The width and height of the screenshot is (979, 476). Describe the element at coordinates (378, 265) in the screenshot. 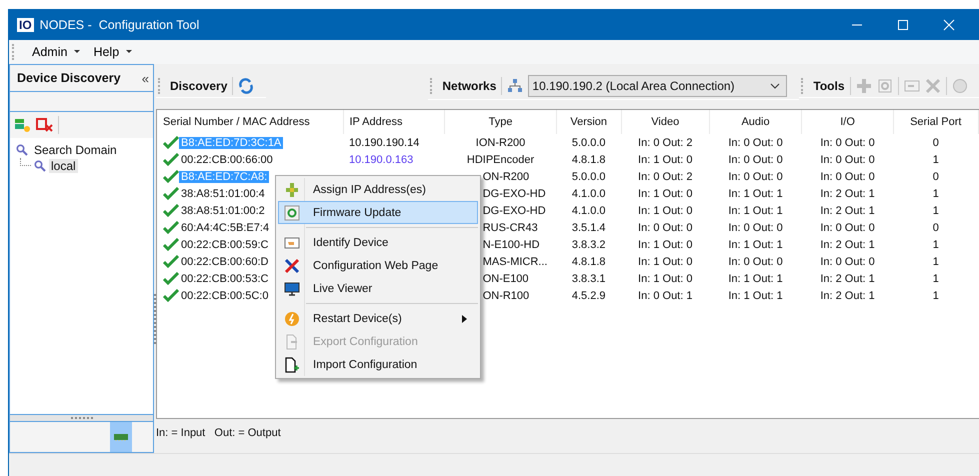

I see `menu-item: Configuration Web Page` at that location.